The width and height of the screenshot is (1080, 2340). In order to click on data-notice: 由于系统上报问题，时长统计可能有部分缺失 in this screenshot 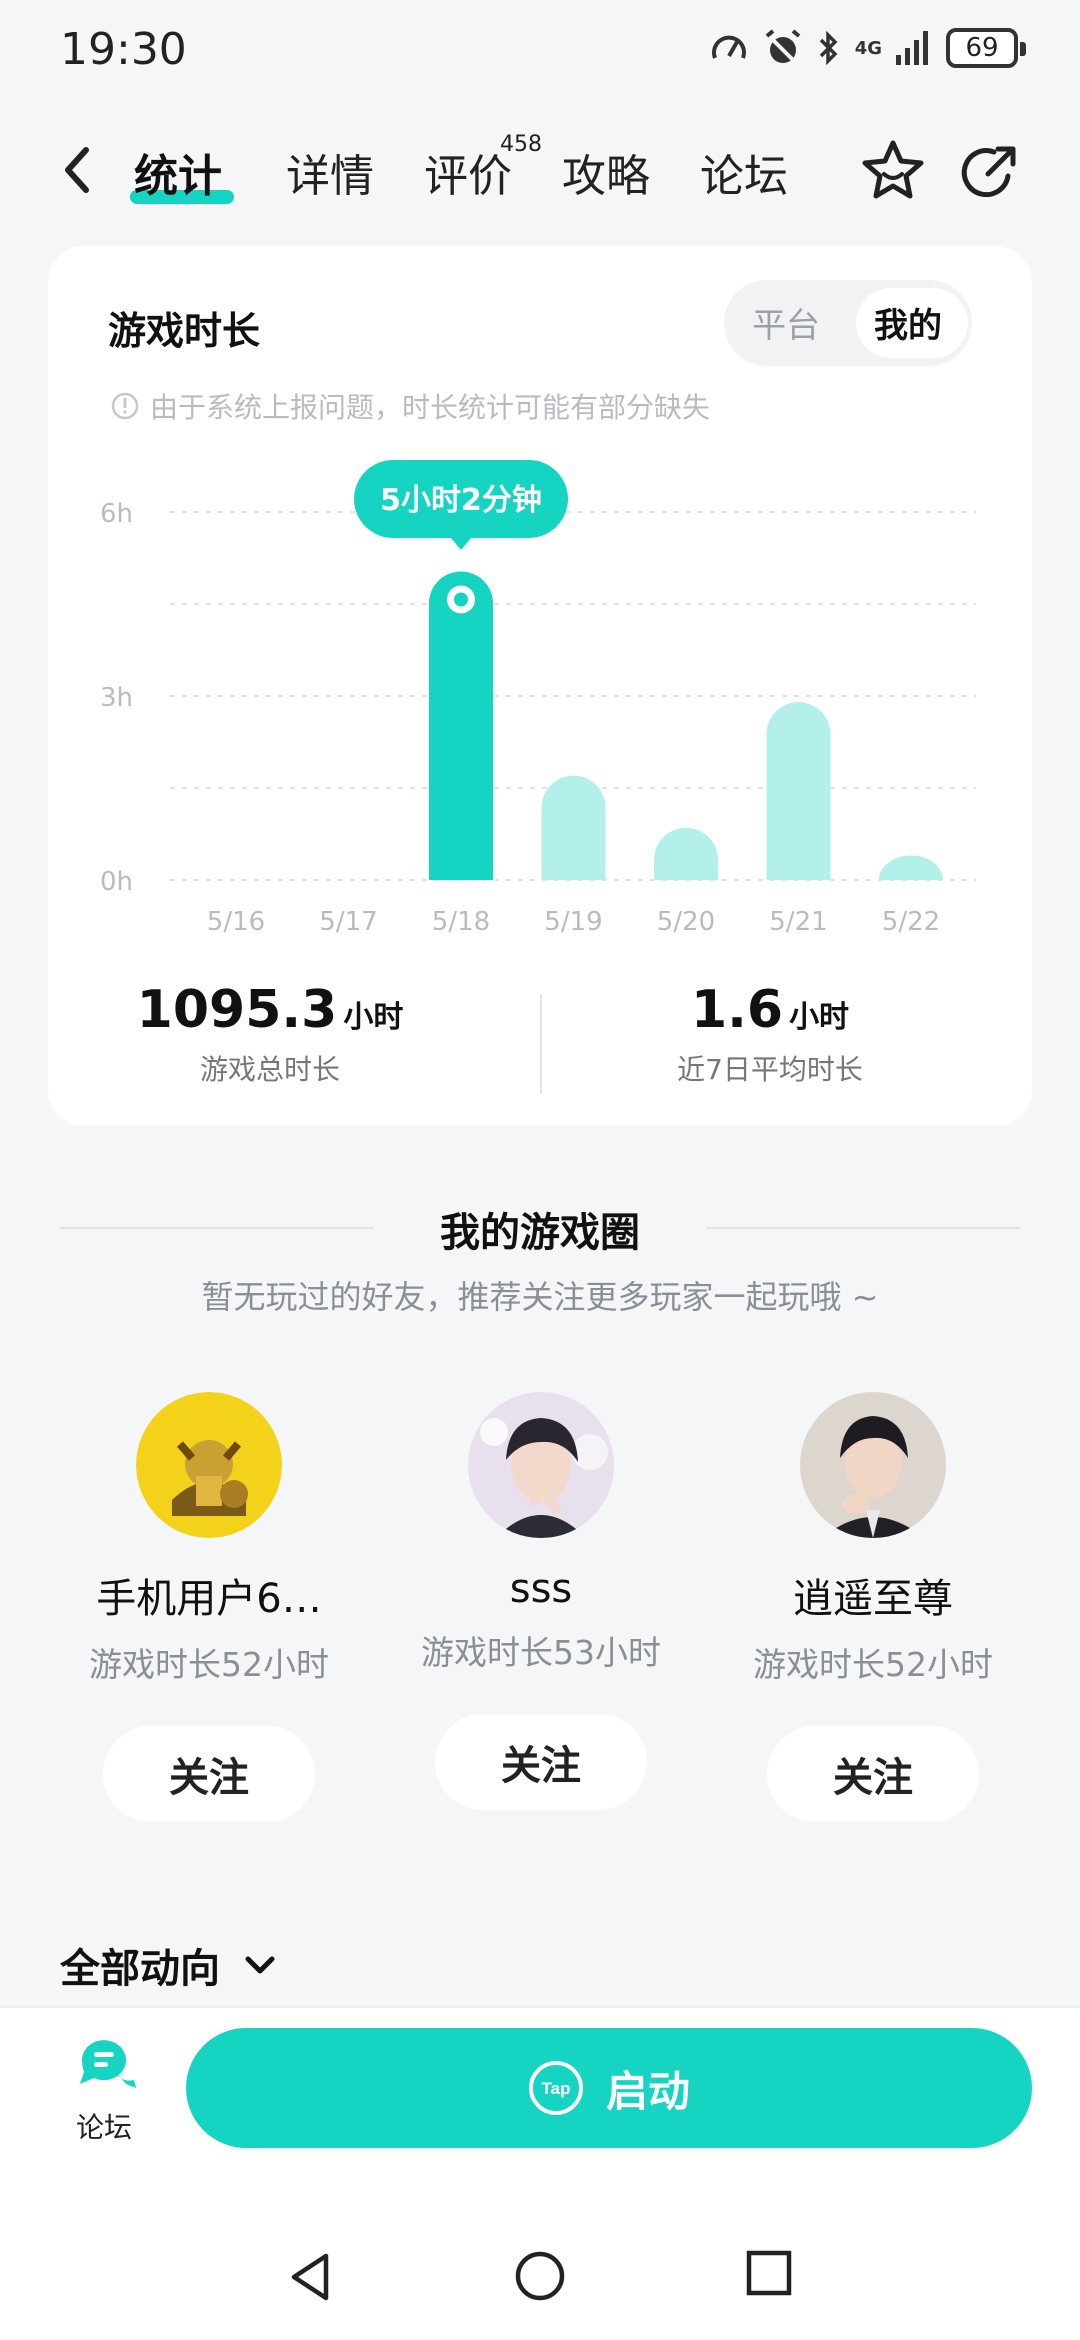, I will do `click(410, 406)`.